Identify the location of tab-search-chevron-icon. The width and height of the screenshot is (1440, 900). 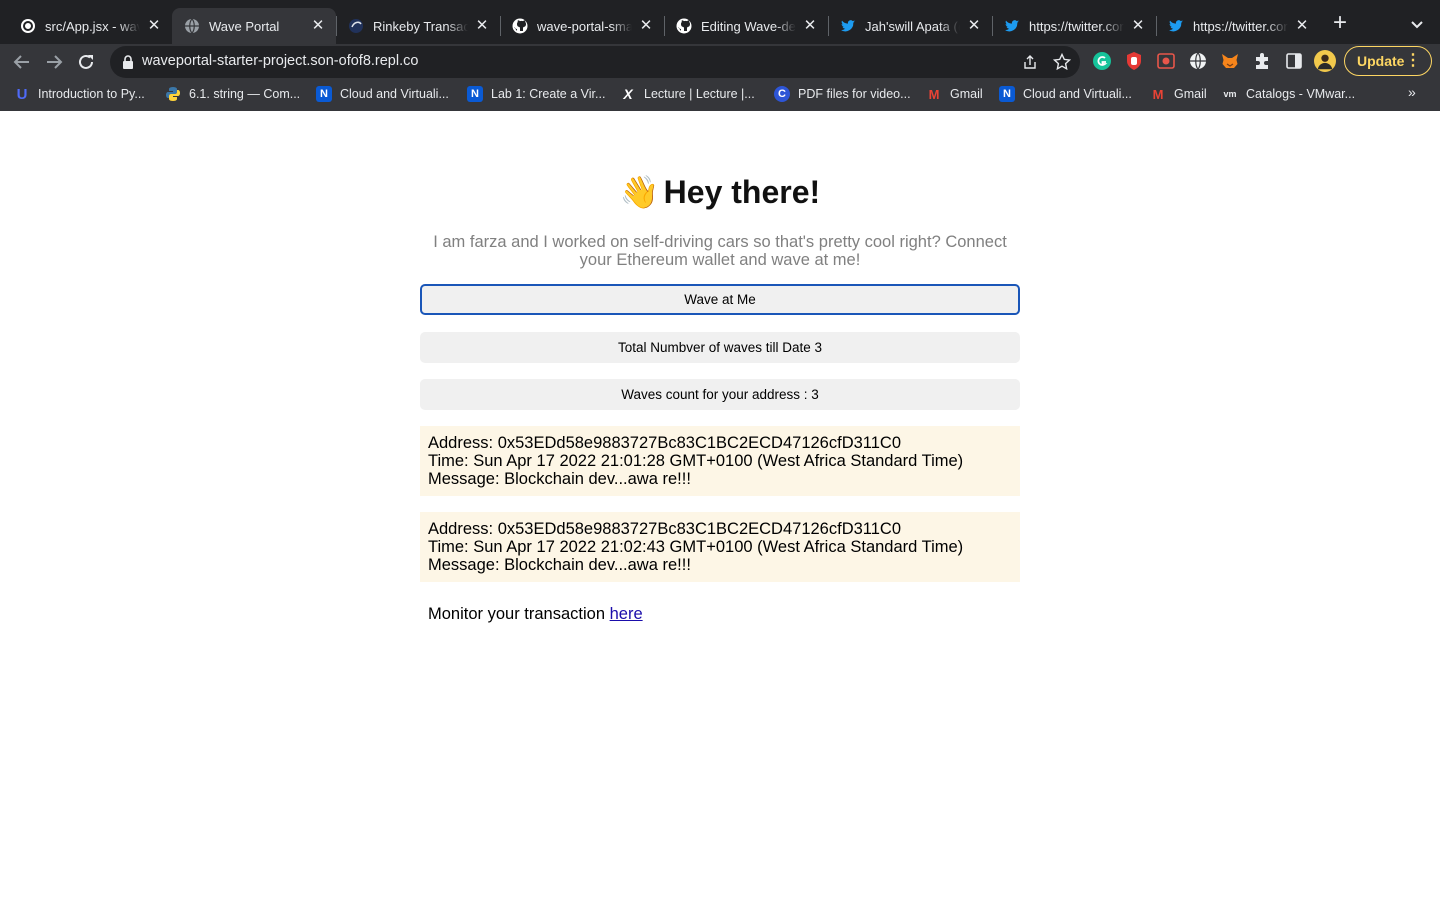
(1417, 25).